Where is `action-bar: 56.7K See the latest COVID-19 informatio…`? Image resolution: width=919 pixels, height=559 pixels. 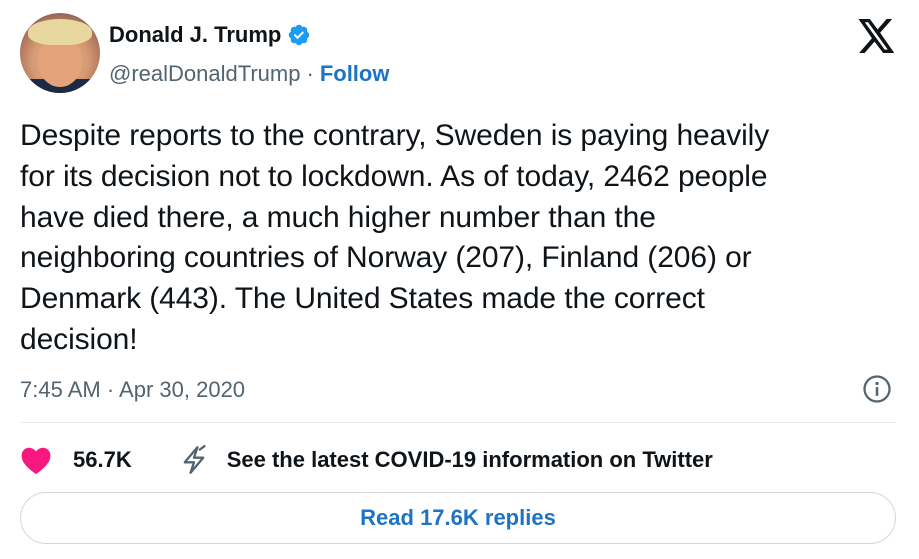
action-bar: 56.7K See the latest COVID-19 informatio… is located at coordinates (366, 460).